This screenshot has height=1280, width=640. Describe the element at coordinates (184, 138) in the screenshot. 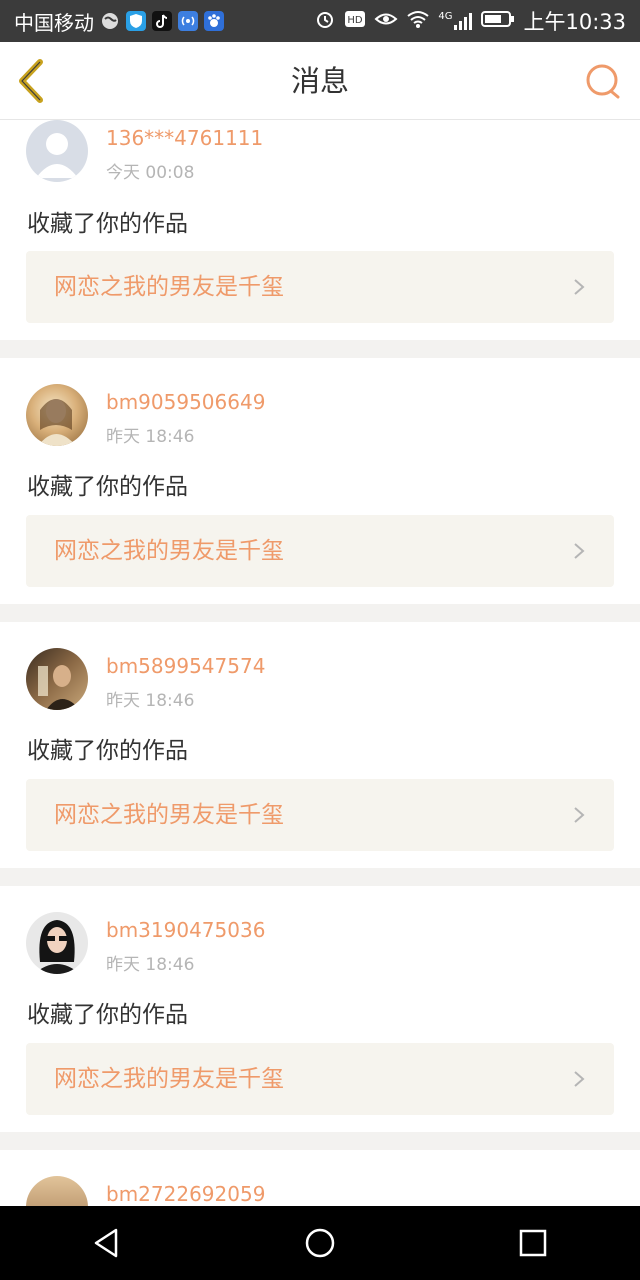

I see `username: 136***4761111` at that location.